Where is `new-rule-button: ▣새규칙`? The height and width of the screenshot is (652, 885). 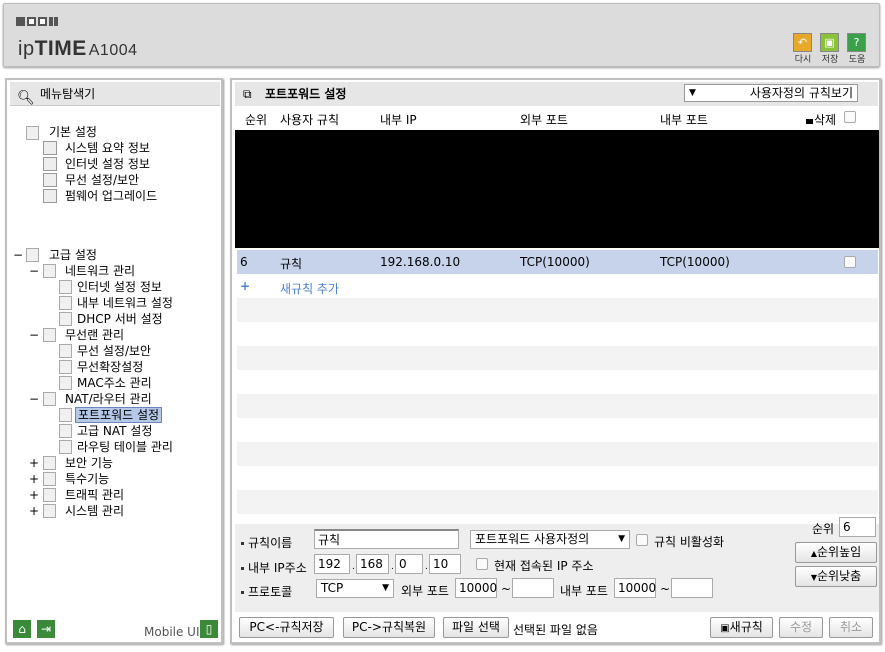 new-rule-button: ▣새규칙 is located at coordinates (741, 627).